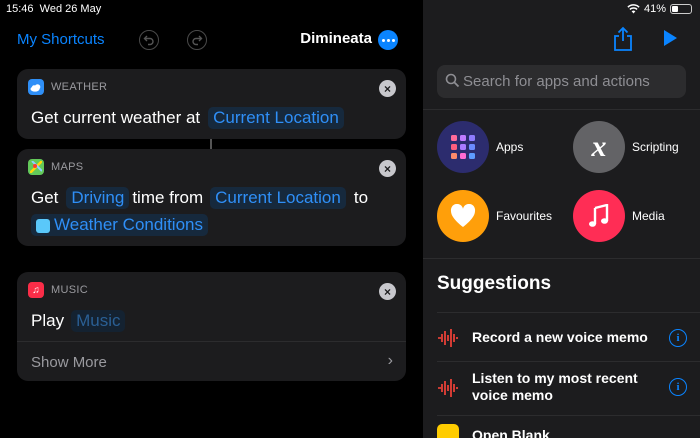 The image size is (700, 438). Describe the element at coordinates (36, 290) in the screenshot. I see `music-icon: ♫` at that location.